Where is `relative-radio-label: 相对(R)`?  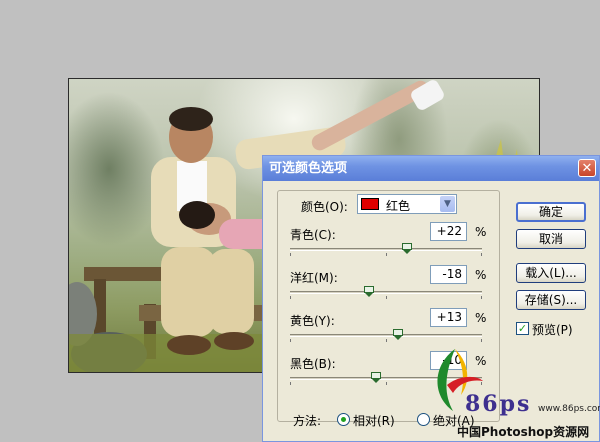
relative-radio-label: 相对(R) is located at coordinates (374, 421).